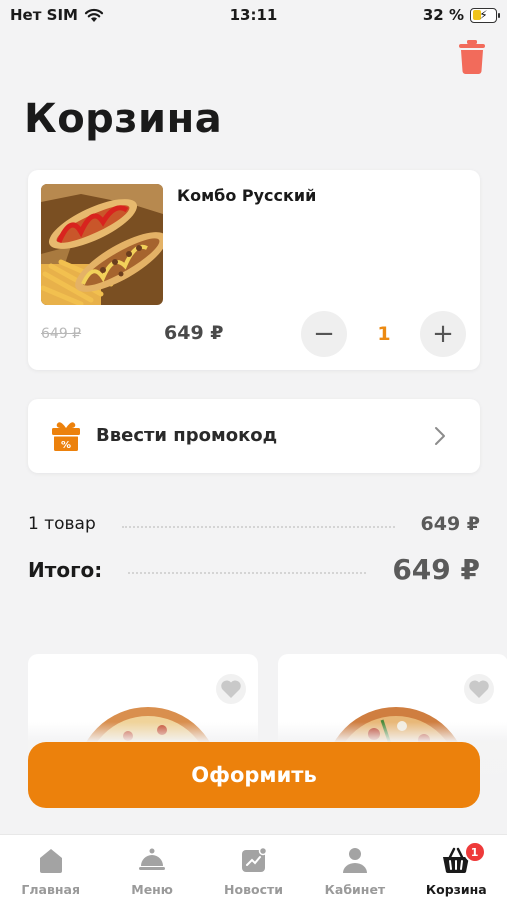  I want to click on status-right: 32 % ⚡, so click(461, 15).